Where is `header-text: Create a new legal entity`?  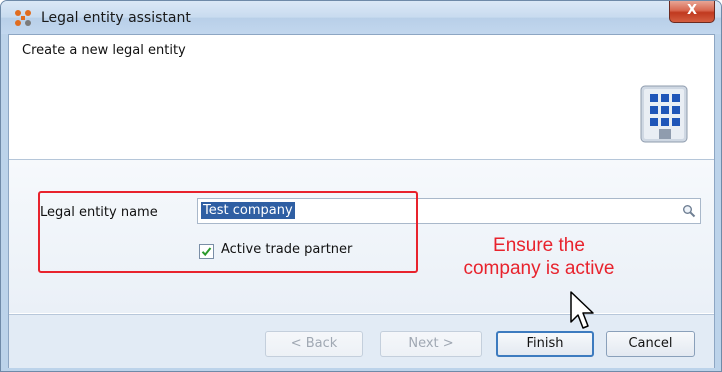 header-text: Create a new legal entity is located at coordinates (104, 50).